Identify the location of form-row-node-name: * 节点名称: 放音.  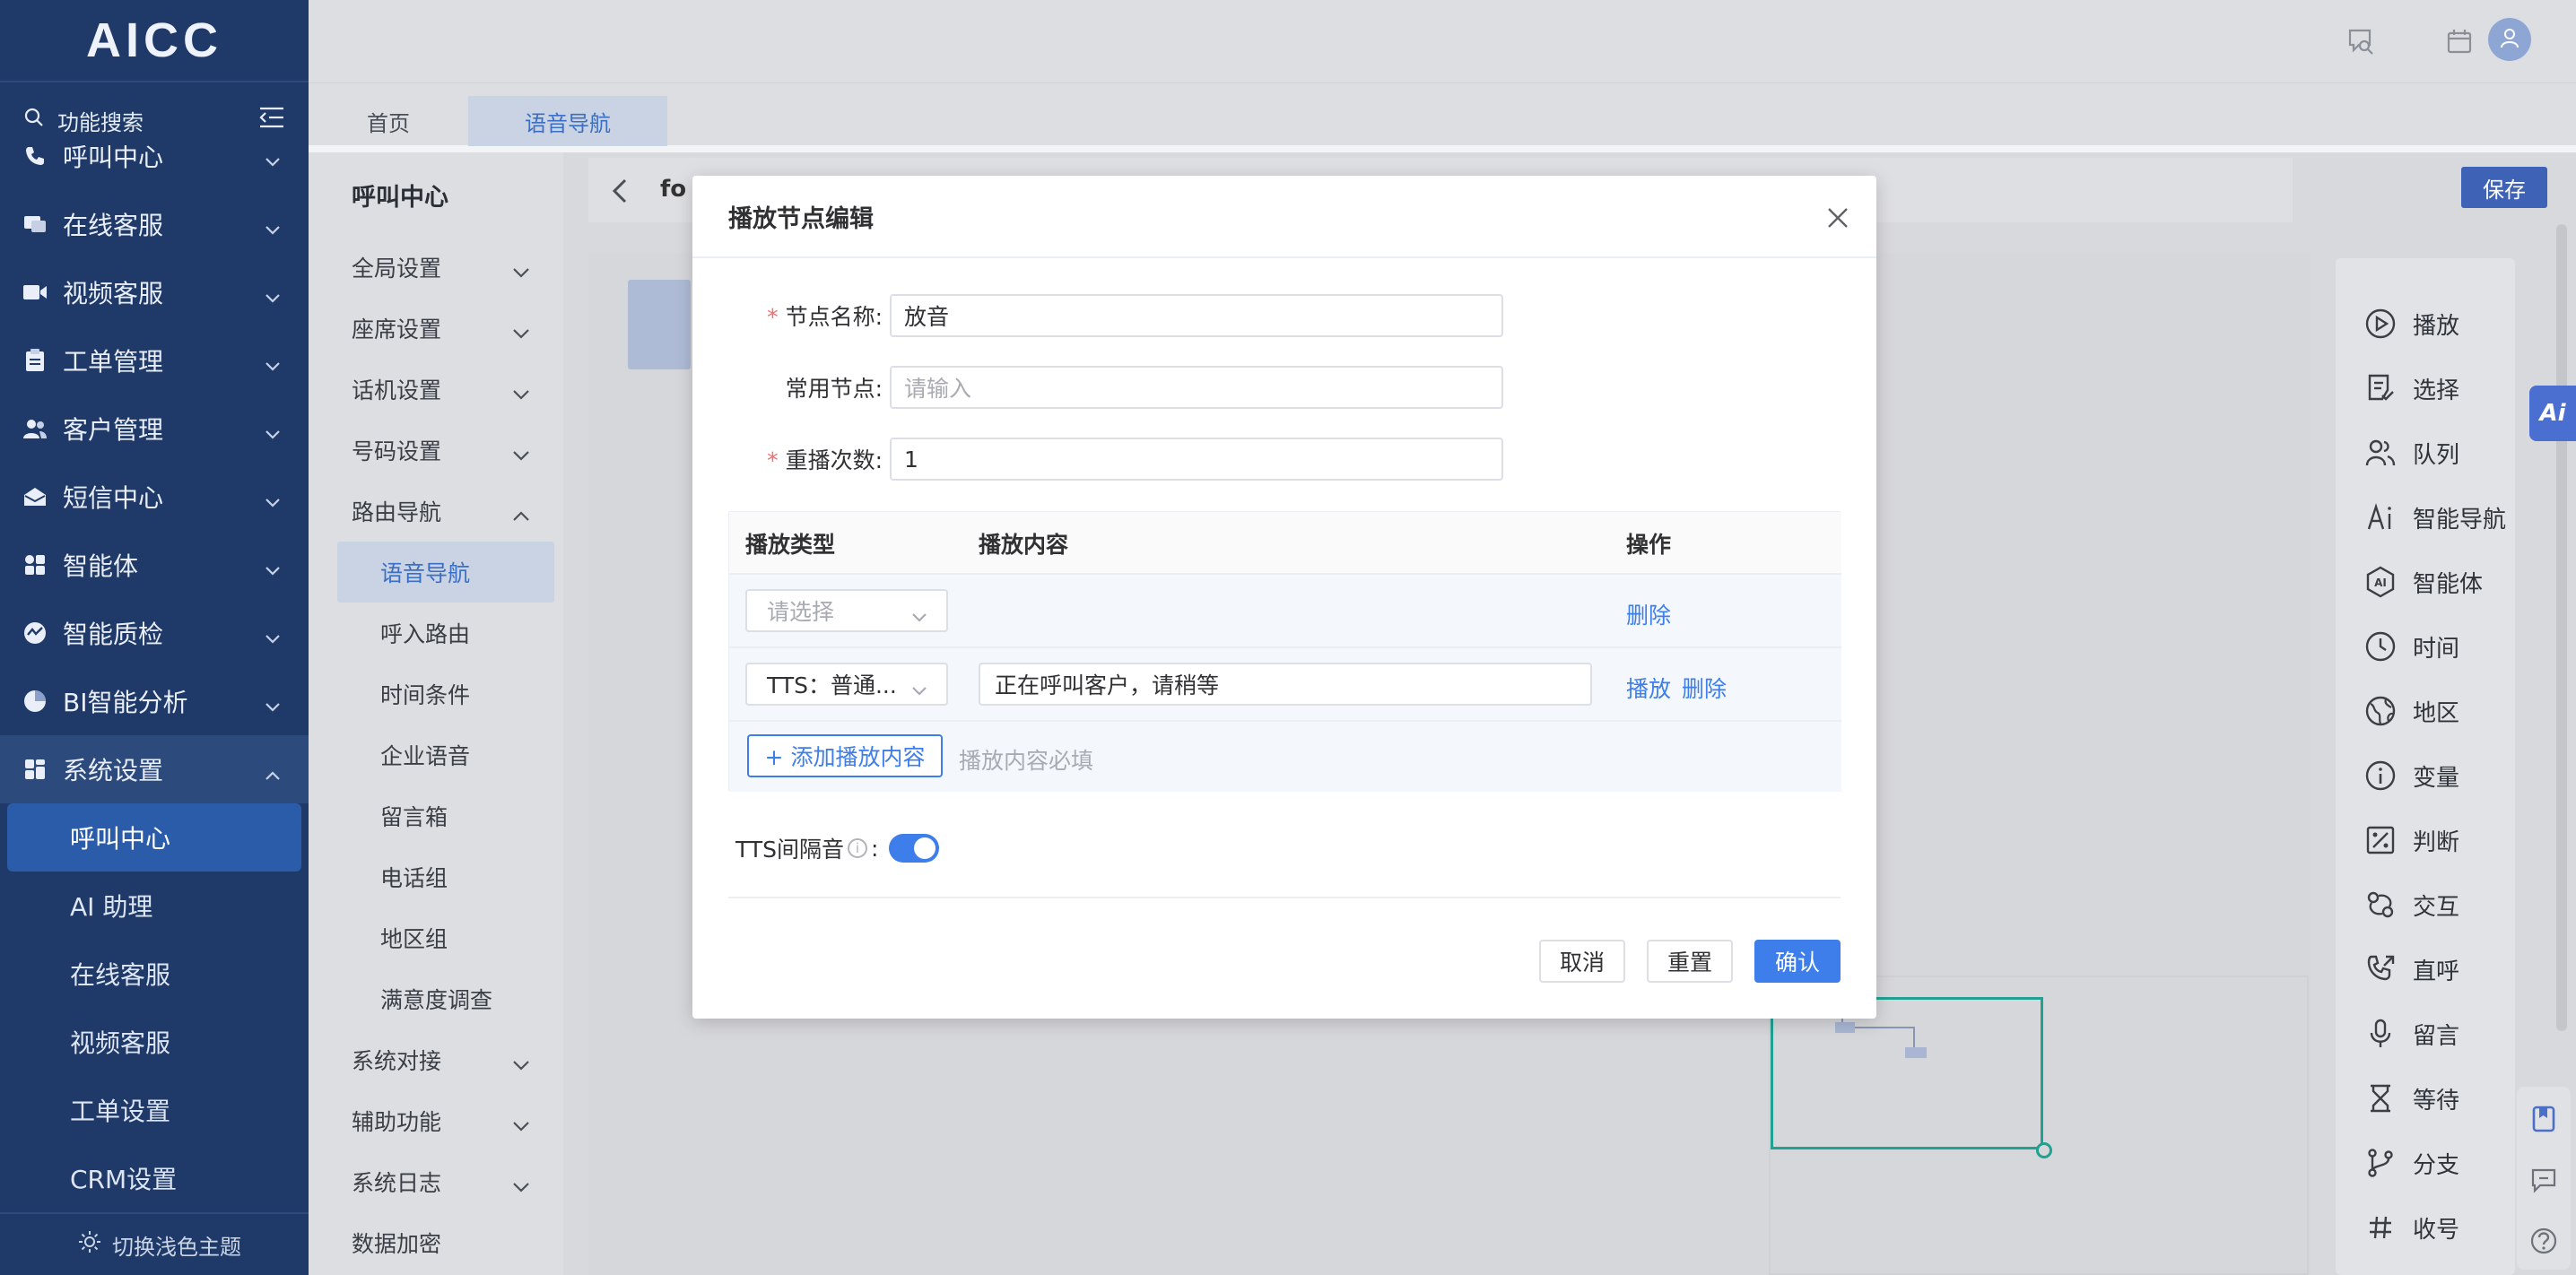
(1115, 315).